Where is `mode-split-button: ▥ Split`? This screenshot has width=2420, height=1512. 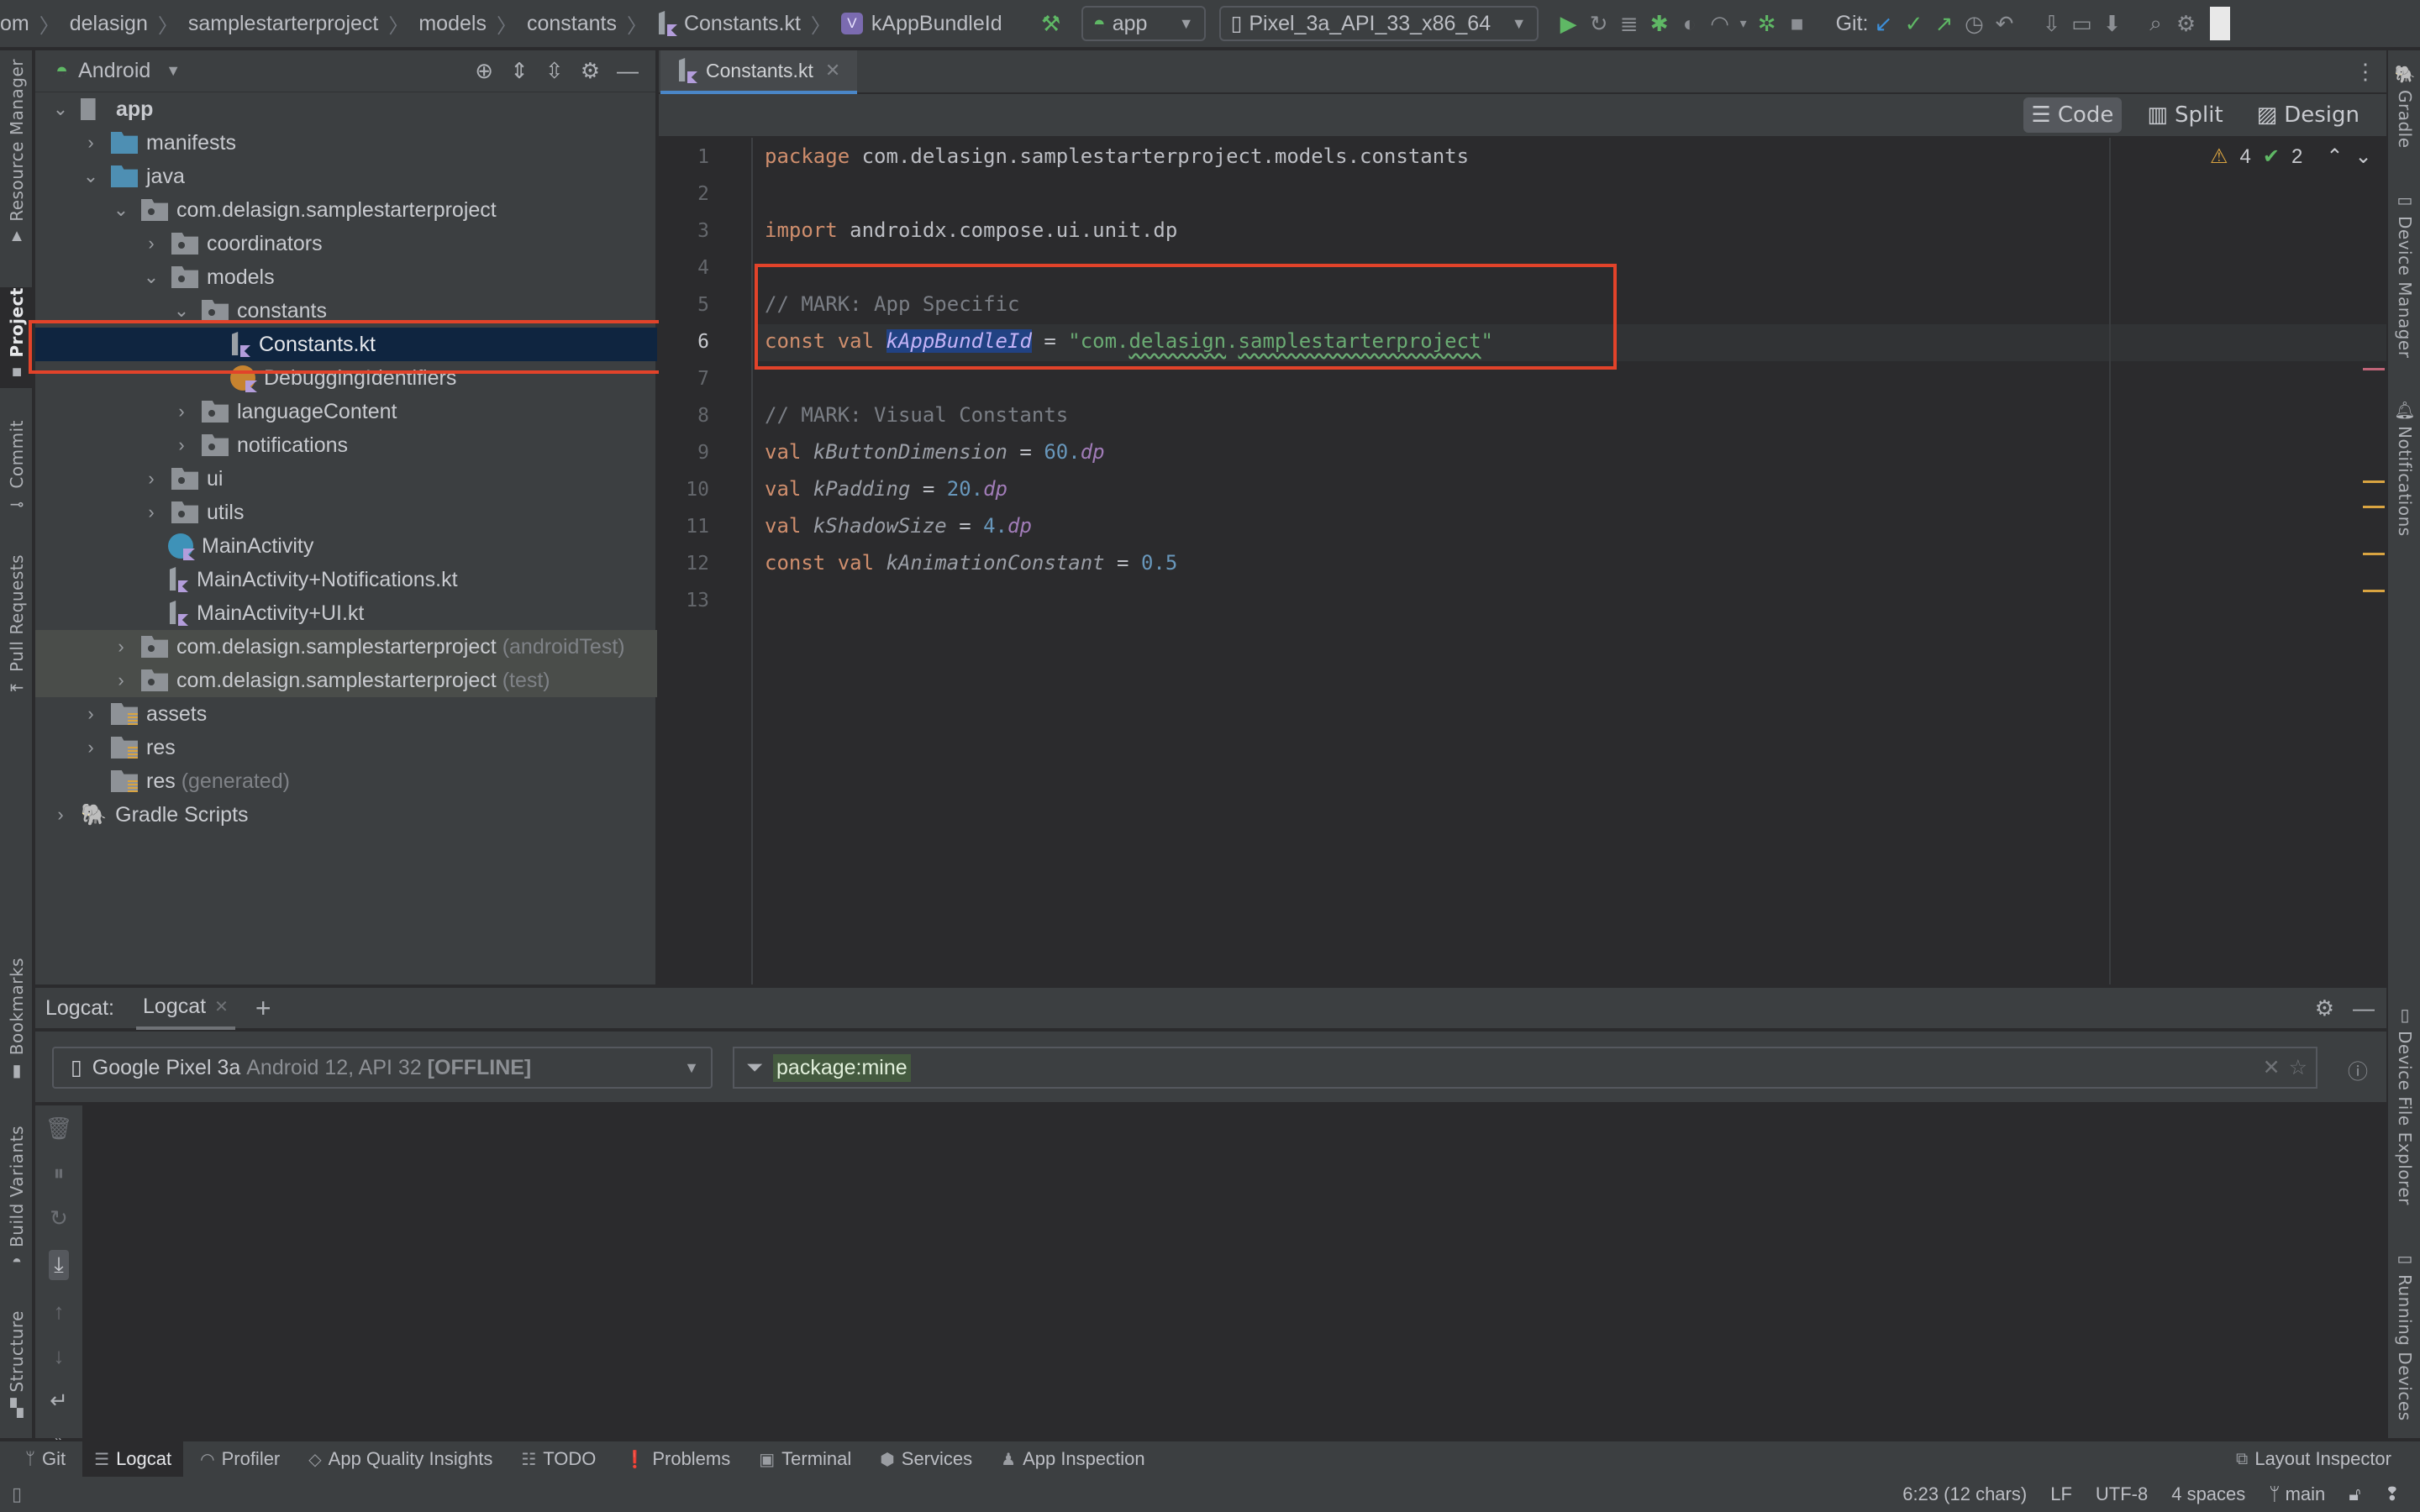 mode-split-button: ▥ Split is located at coordinates (2185, 115).